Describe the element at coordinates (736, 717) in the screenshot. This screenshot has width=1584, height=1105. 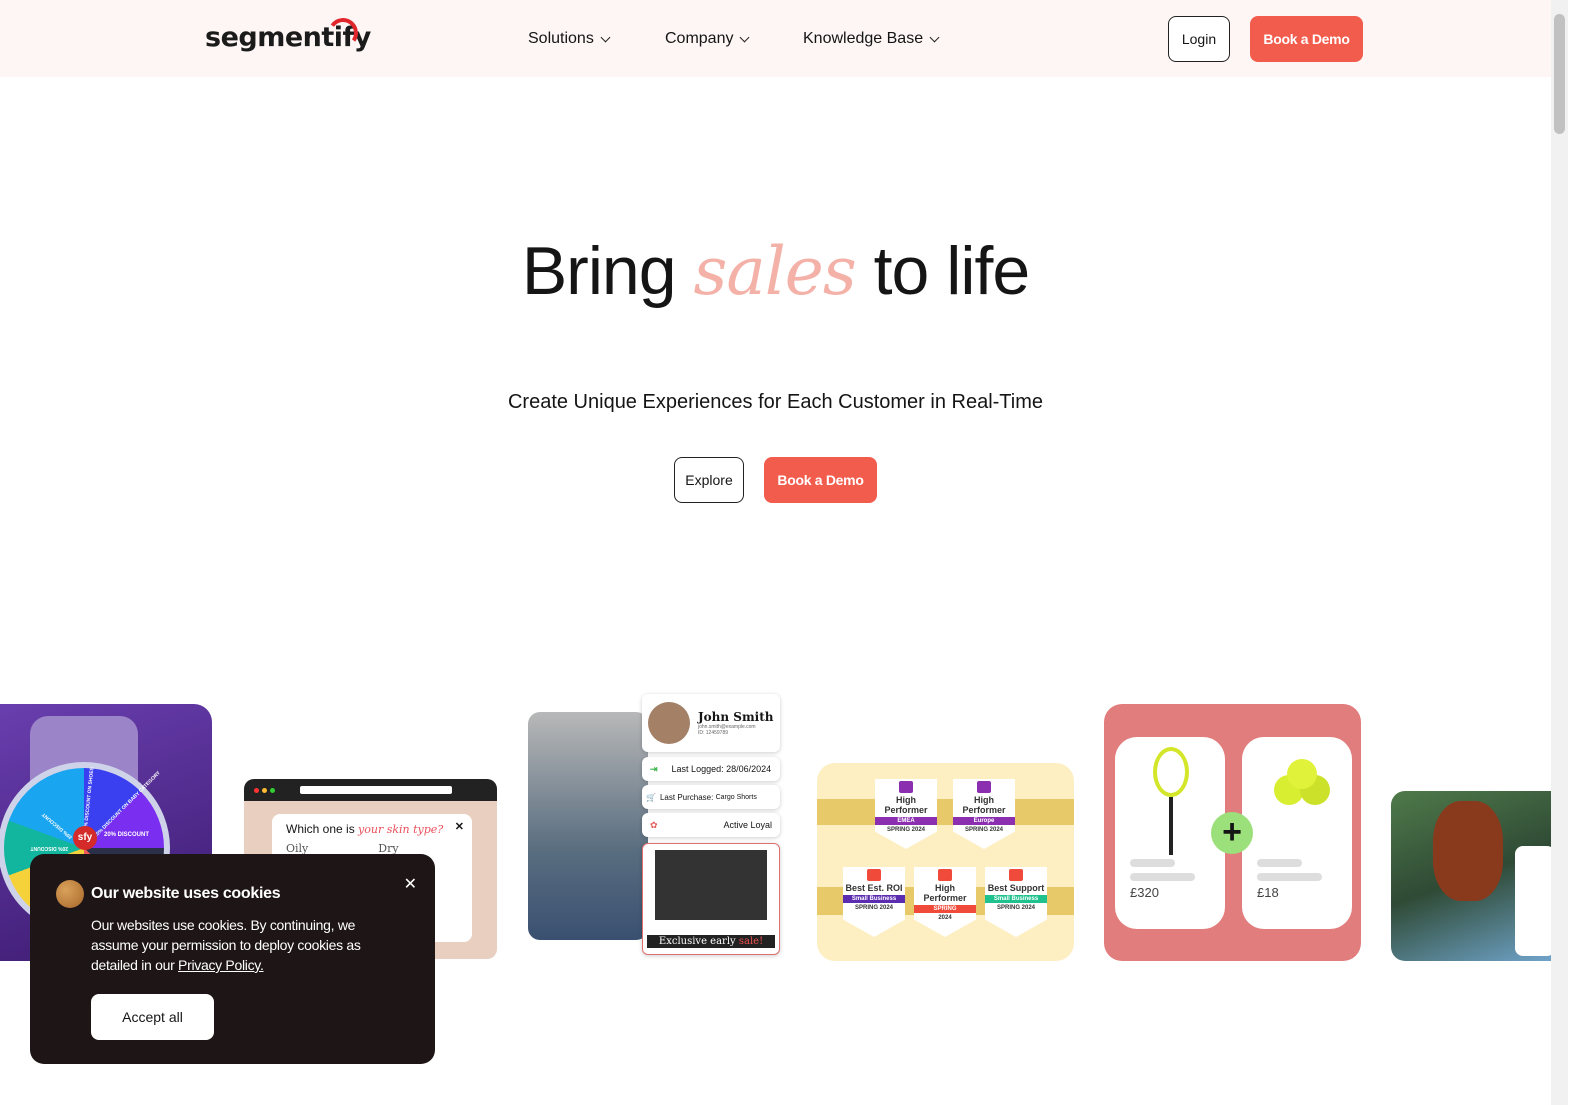
I see `profile-name: John Smith` at that location.